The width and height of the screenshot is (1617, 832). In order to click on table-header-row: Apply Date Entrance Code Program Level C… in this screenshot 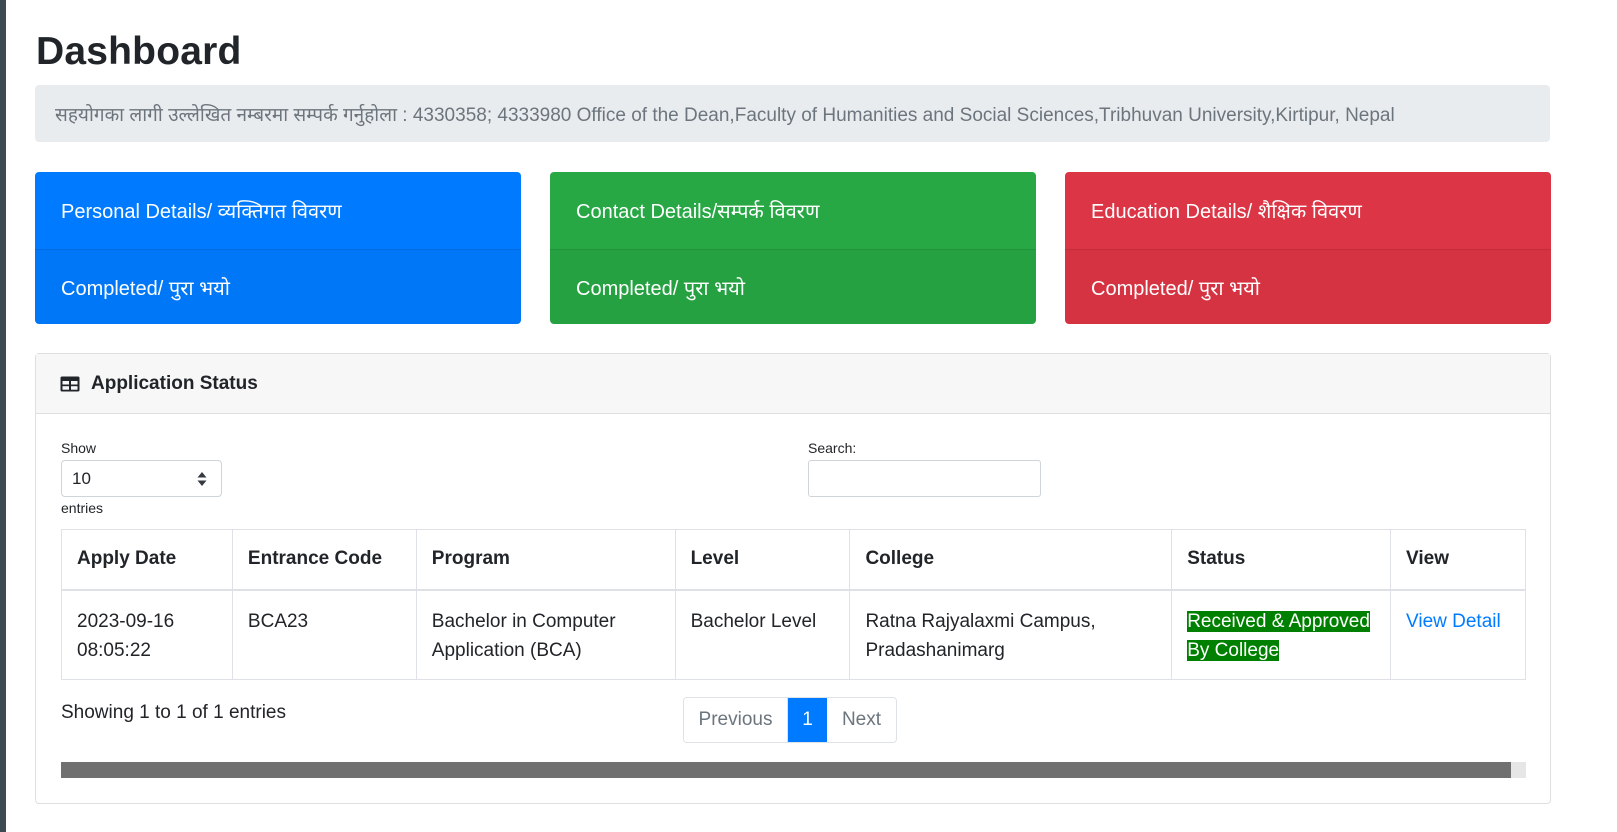, I will do `click(793, 560)`.